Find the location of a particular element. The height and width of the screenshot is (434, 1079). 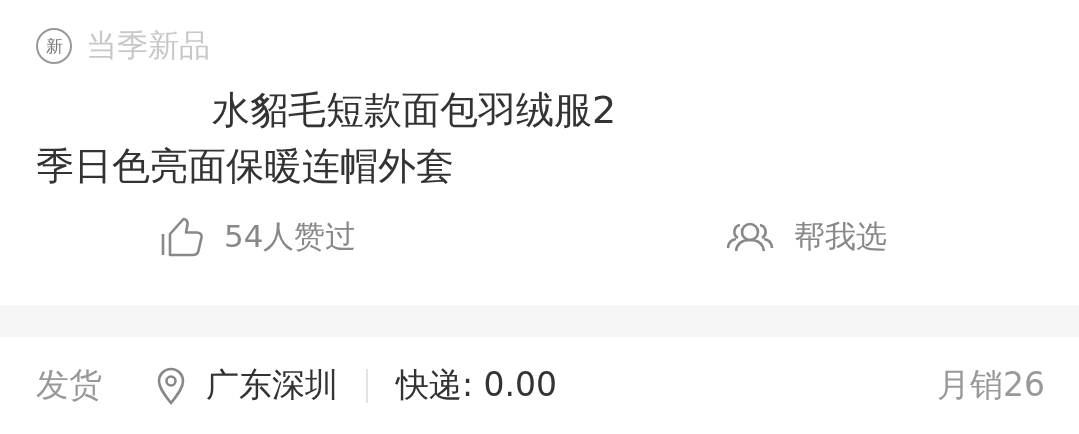

monthly-sales: 月销26 is located at coordinates (991, 385).